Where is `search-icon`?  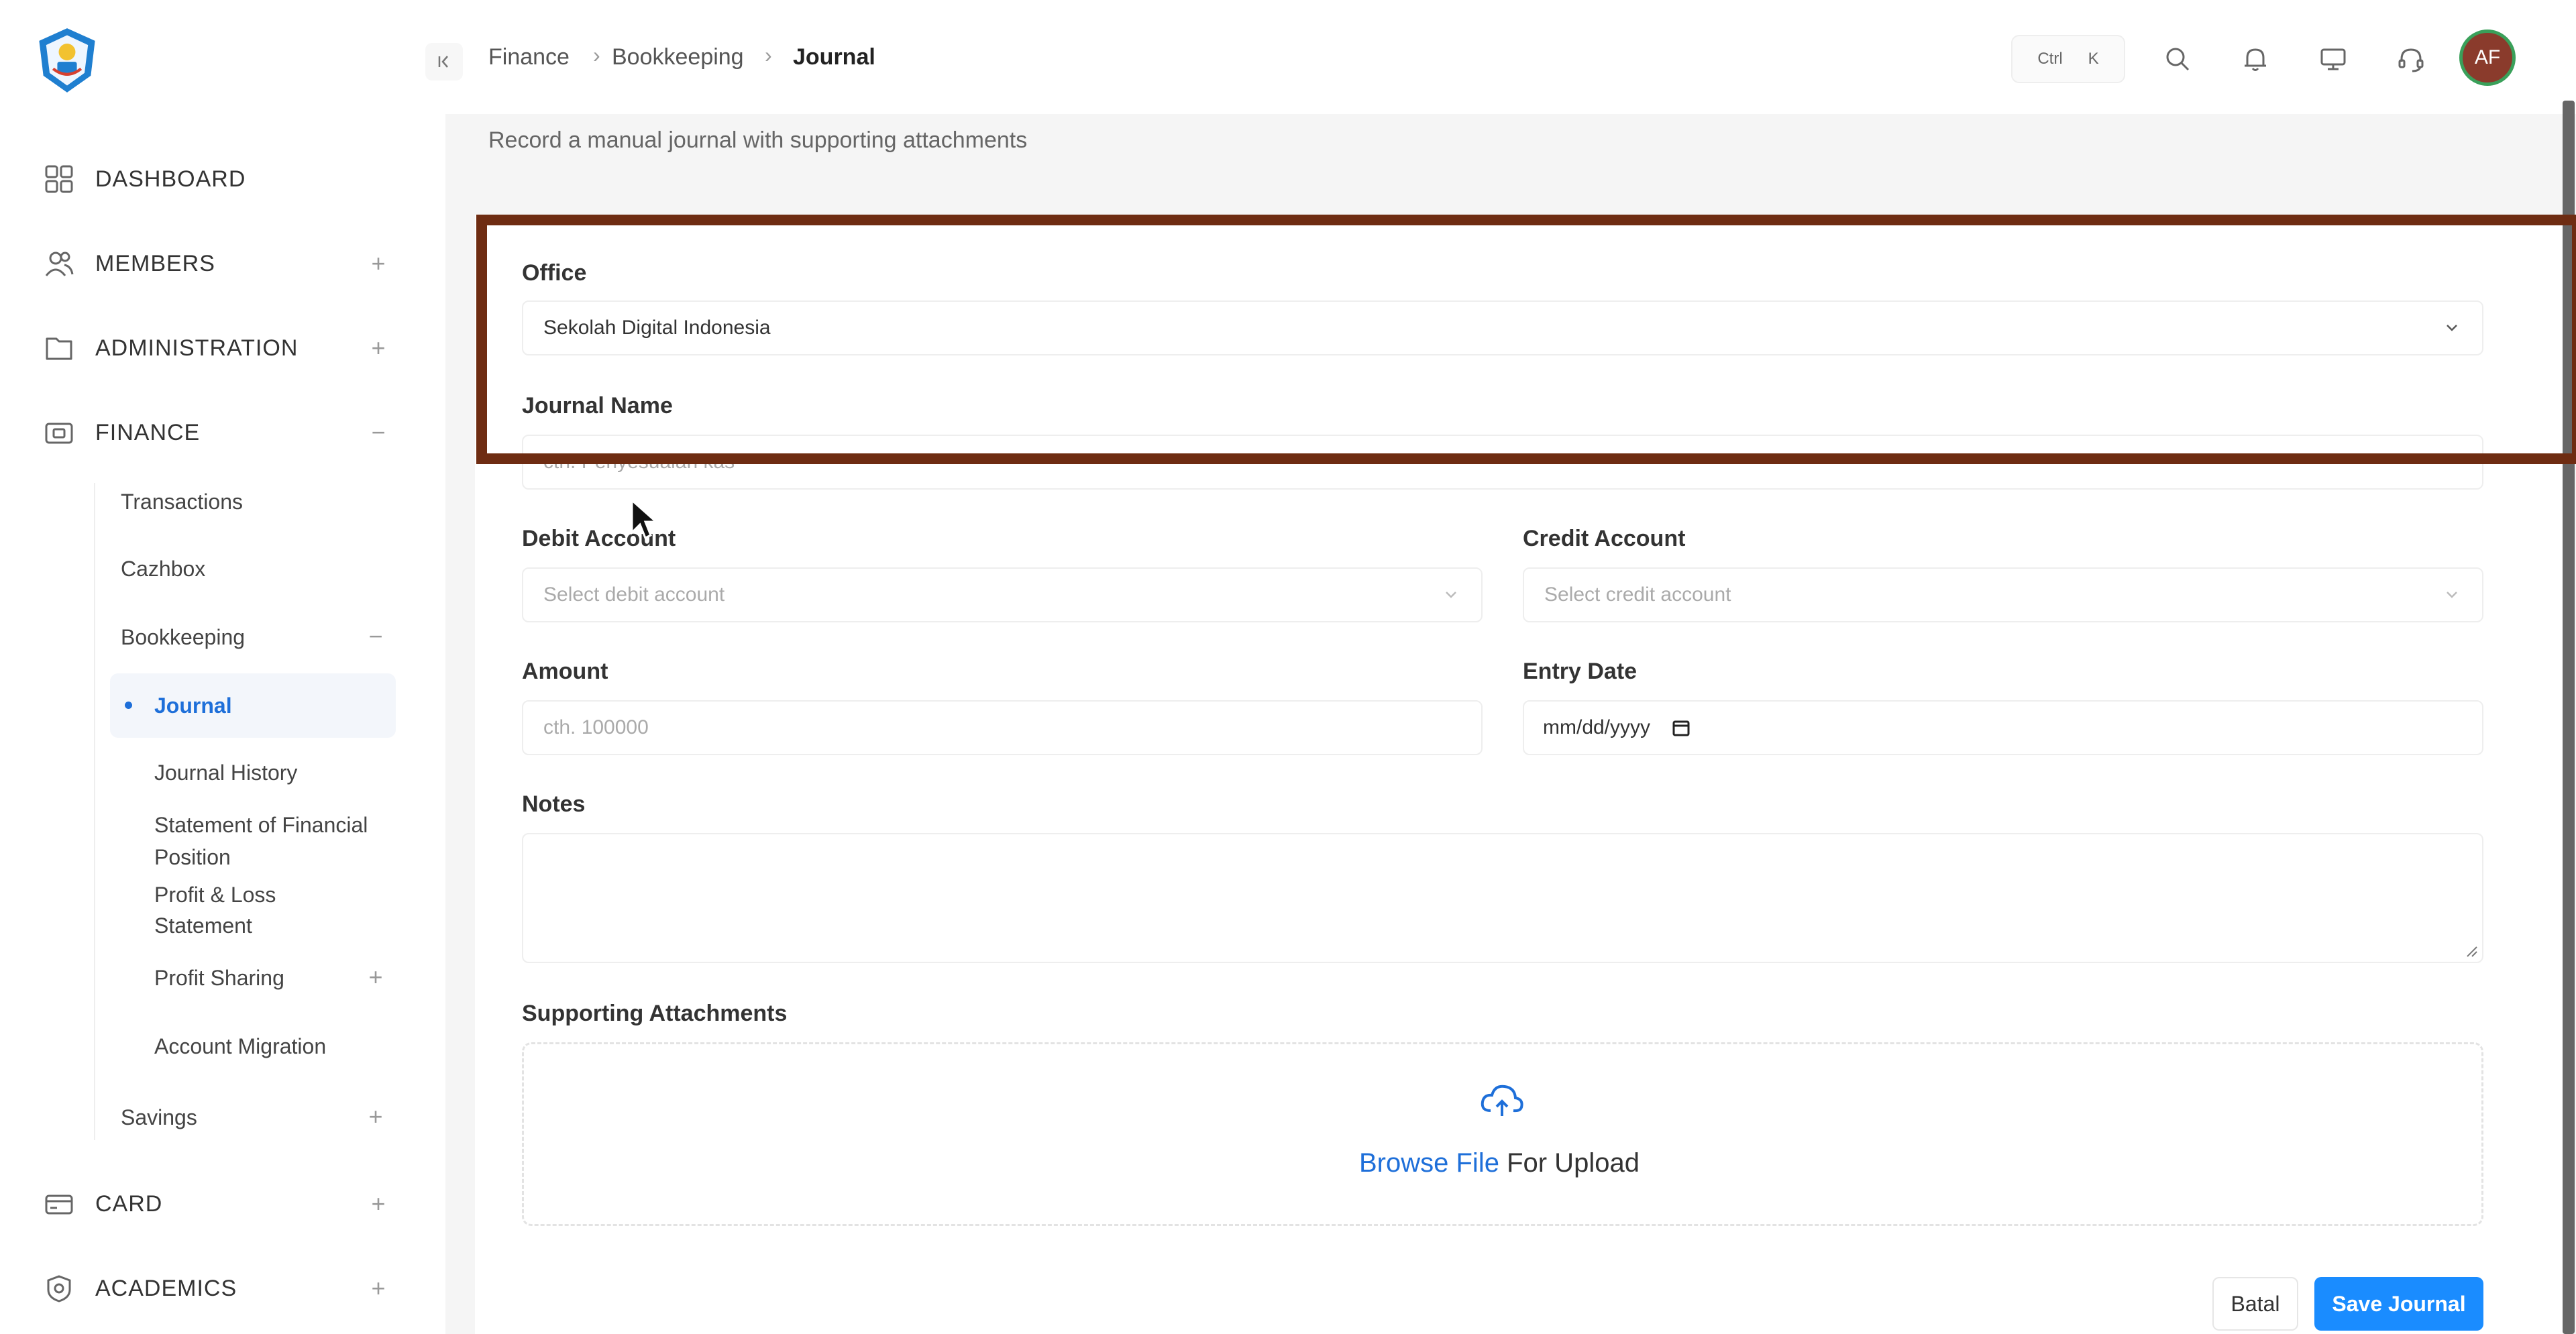 search-icon is located at coordinates (2177, 59).